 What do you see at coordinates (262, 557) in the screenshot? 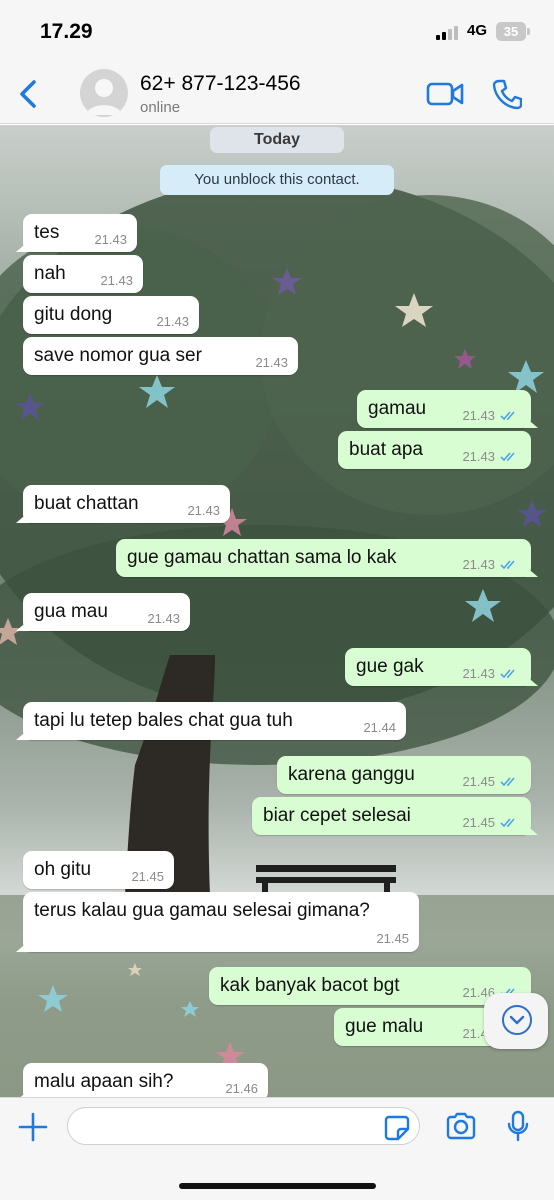
I see `message-text: gue gamau chattan sama lo kak` at bounding box center [262, 557].